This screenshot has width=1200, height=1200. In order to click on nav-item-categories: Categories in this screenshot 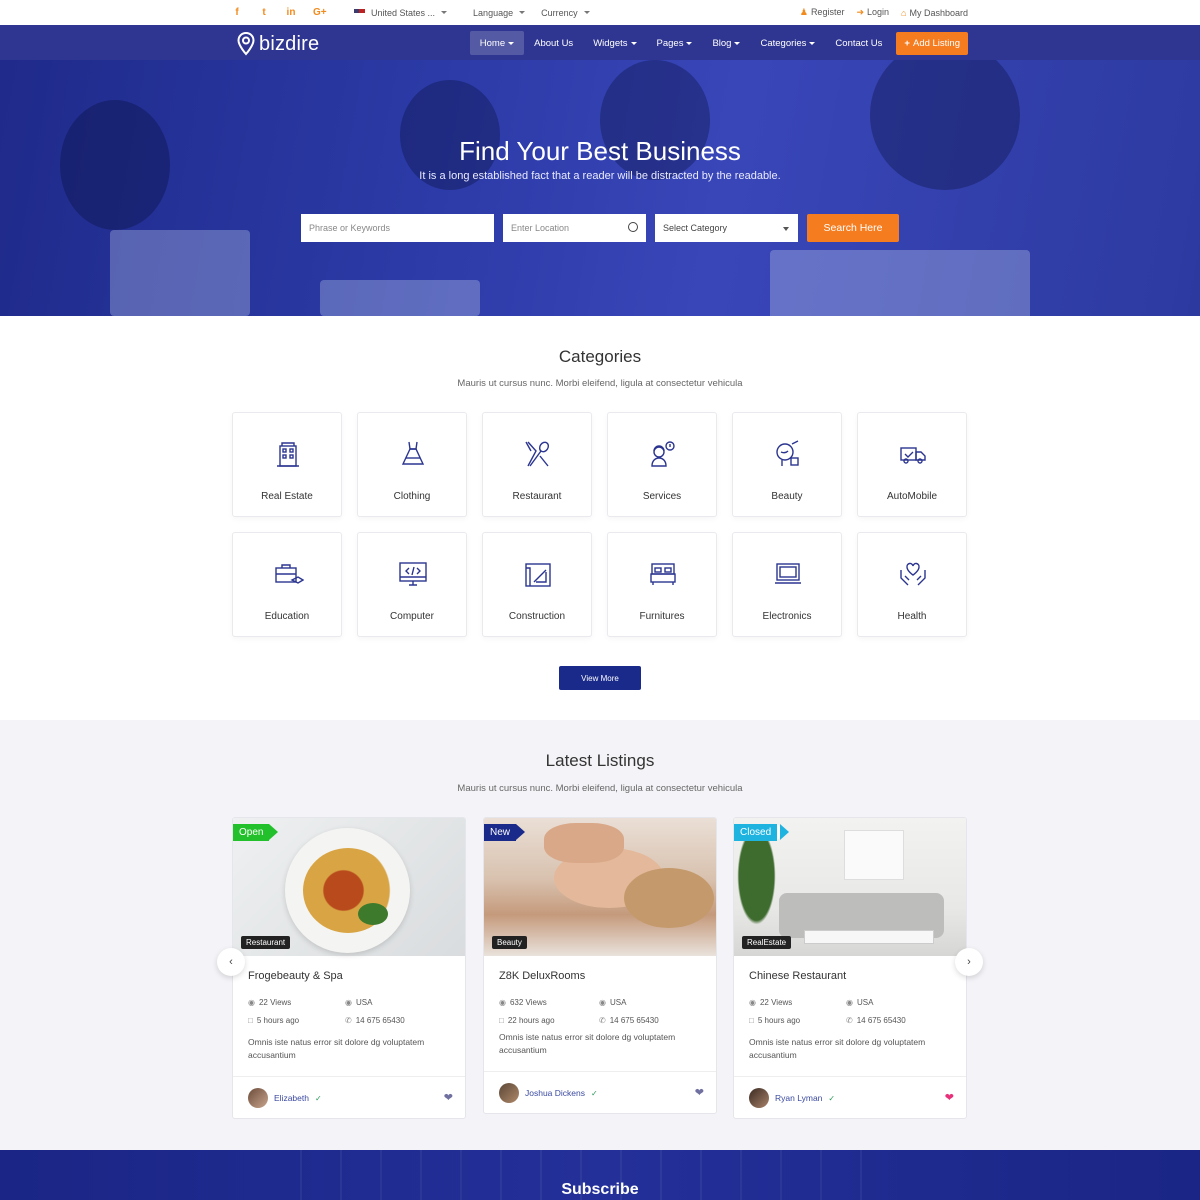, I will do `click(787, 43)`.